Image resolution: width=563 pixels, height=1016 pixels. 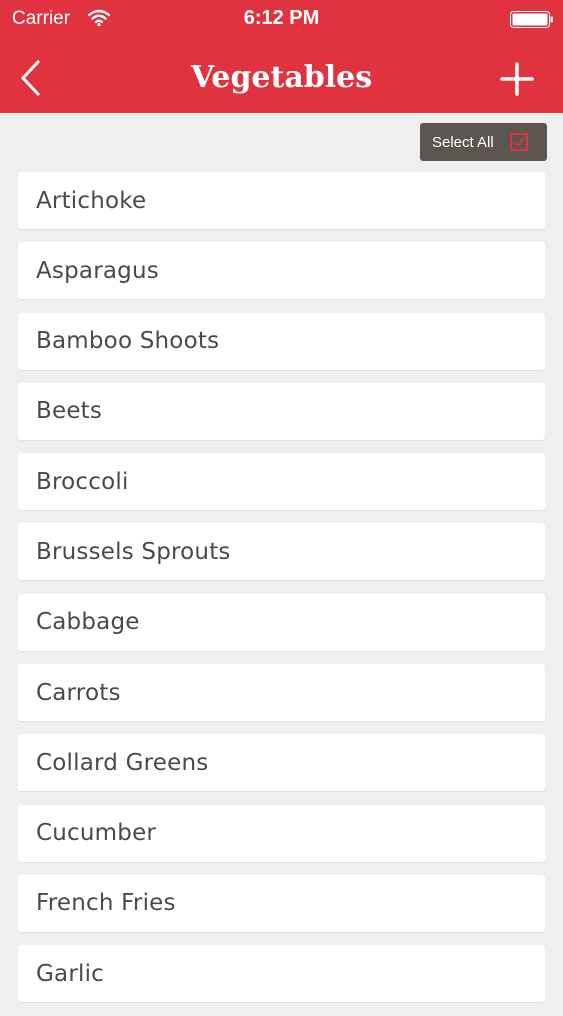 I want to click on list-item-label: Beets, so click(x=69, y=411).